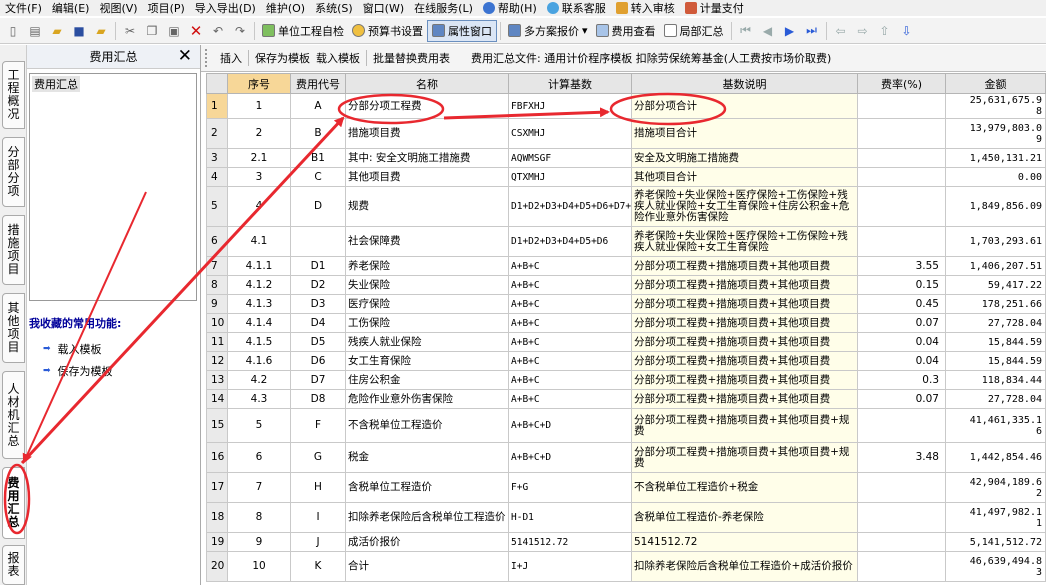 The image size is (1046, 585). Describe the element at coordinates (79, 31) in the screenshot. I see `save-icon: ■` at that location.